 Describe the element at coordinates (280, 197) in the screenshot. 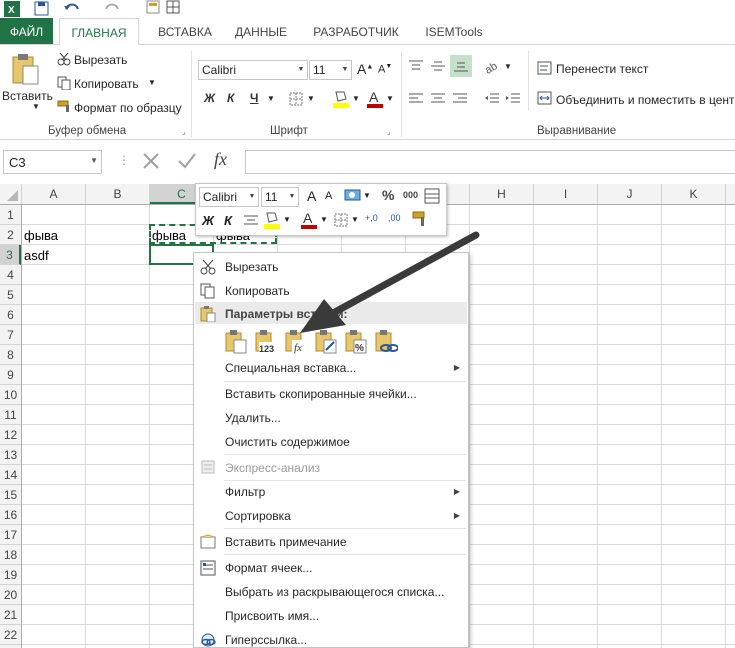

I see `mini-font-size-combo: 11 ▼` at that location.